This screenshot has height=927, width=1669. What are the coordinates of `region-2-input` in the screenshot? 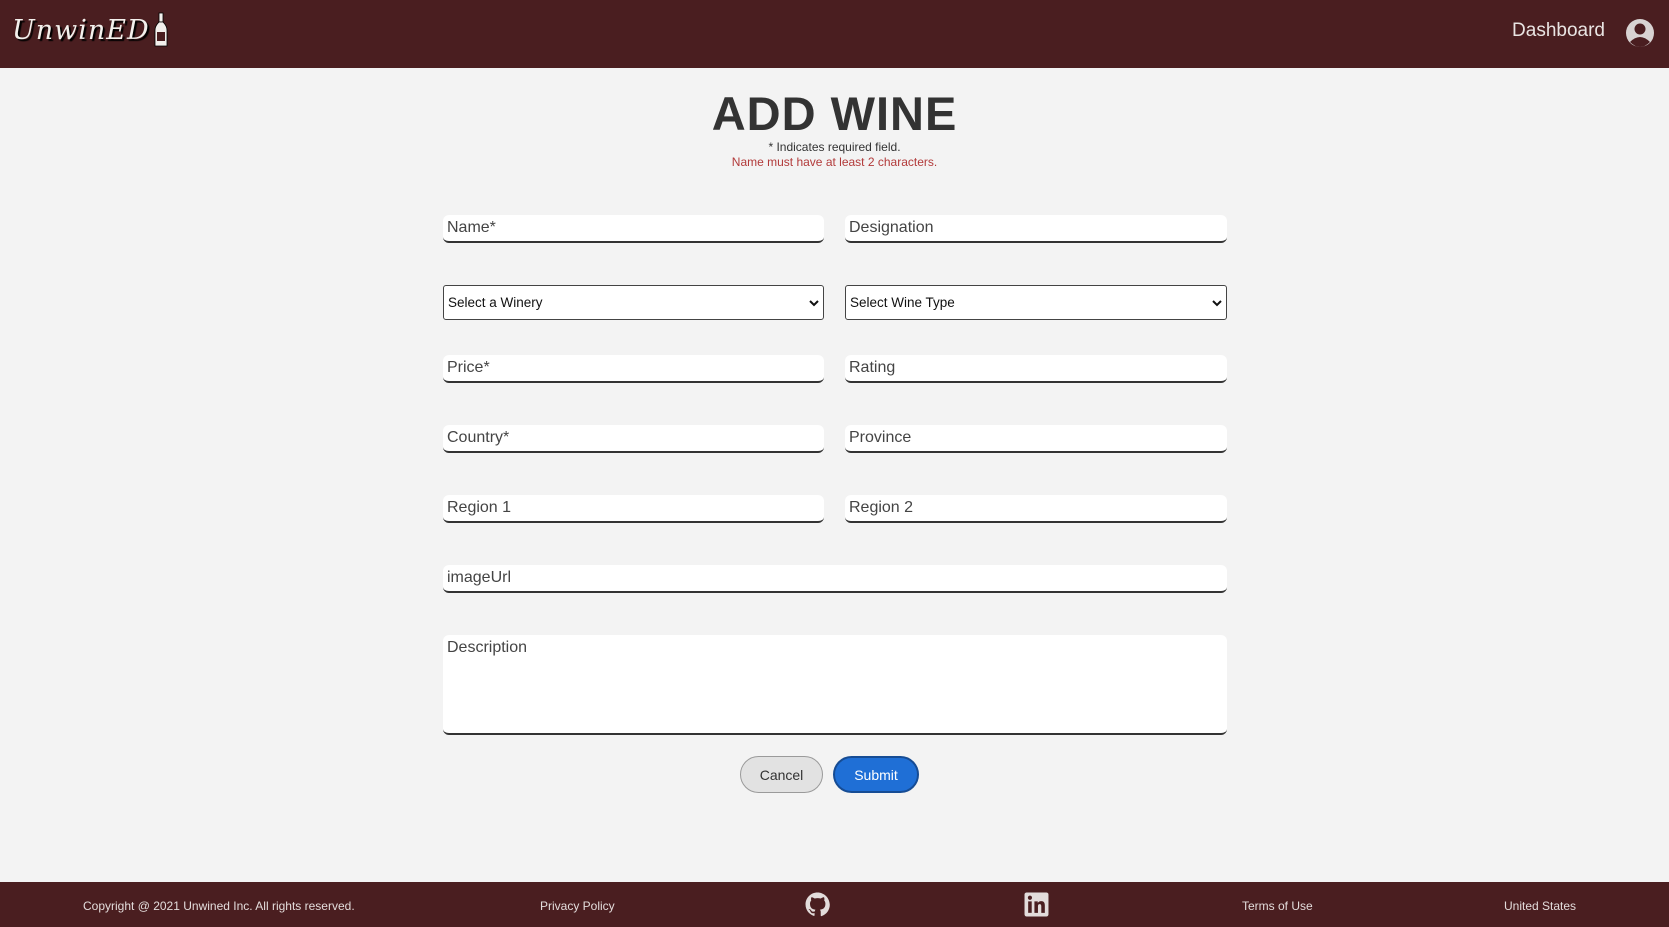 It's located at (1036, 509).